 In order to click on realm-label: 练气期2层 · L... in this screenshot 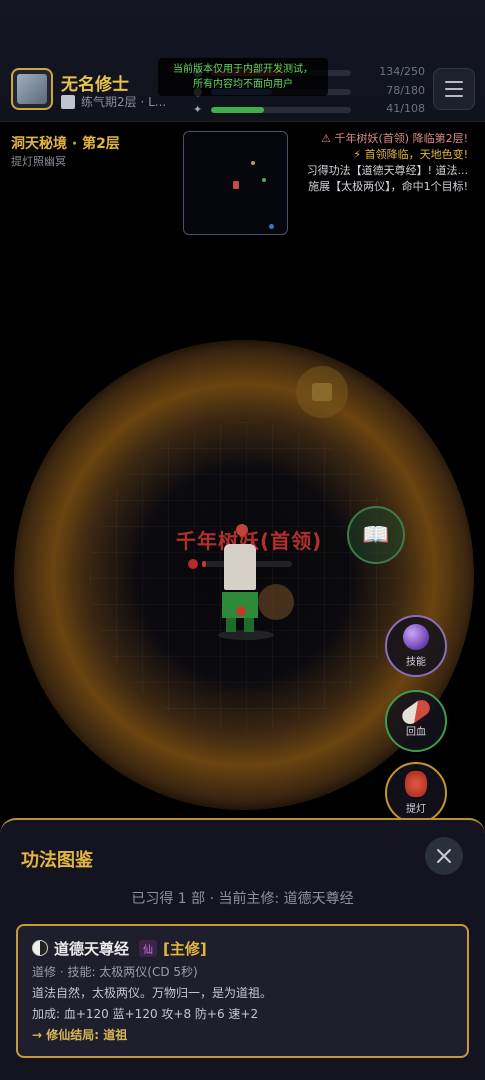, I will do `click(124, 102)`.